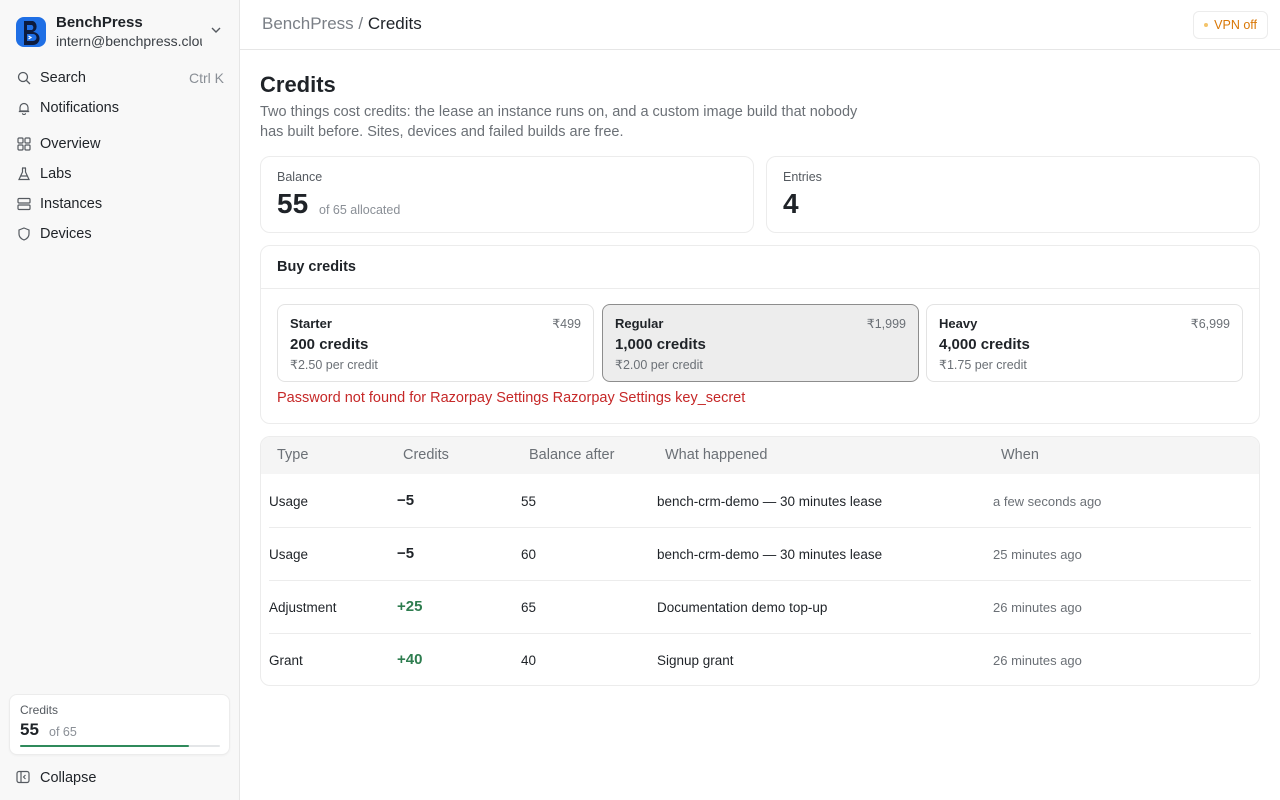 This screenshot has height=800, width=1280. I want to click on cell-type: Grant, so click(286, 660).